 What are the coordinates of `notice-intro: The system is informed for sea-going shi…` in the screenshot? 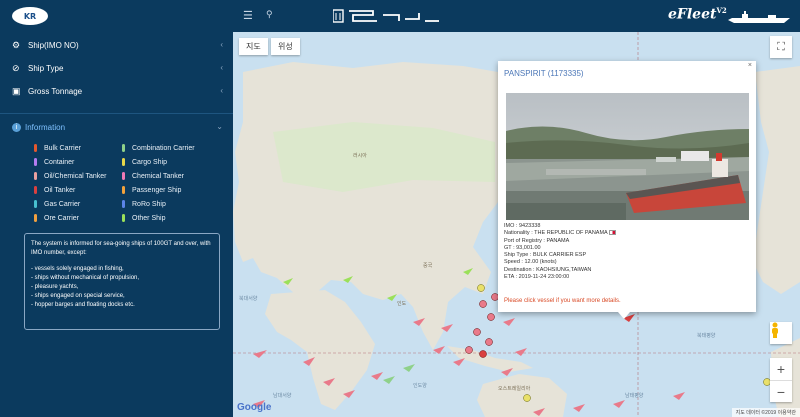 It's located at (121, 248).